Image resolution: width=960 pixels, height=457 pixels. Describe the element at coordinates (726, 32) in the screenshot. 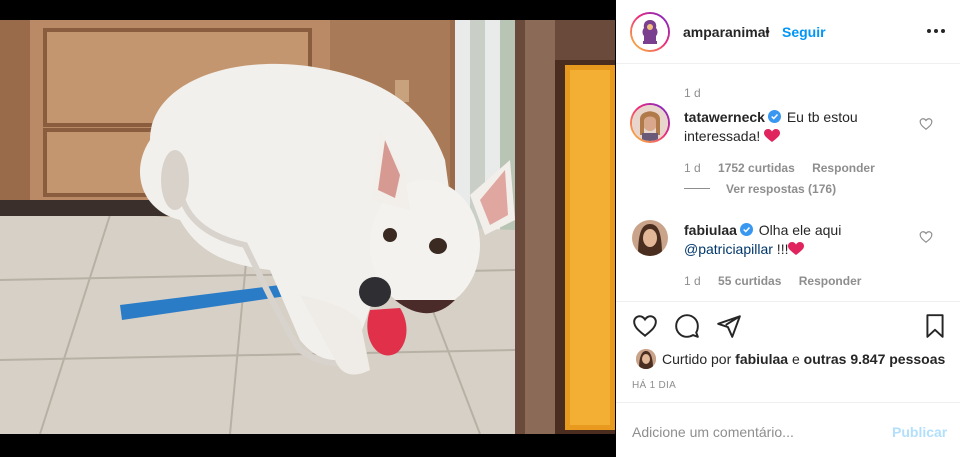

I see `account-username: amparanimal` at that location.